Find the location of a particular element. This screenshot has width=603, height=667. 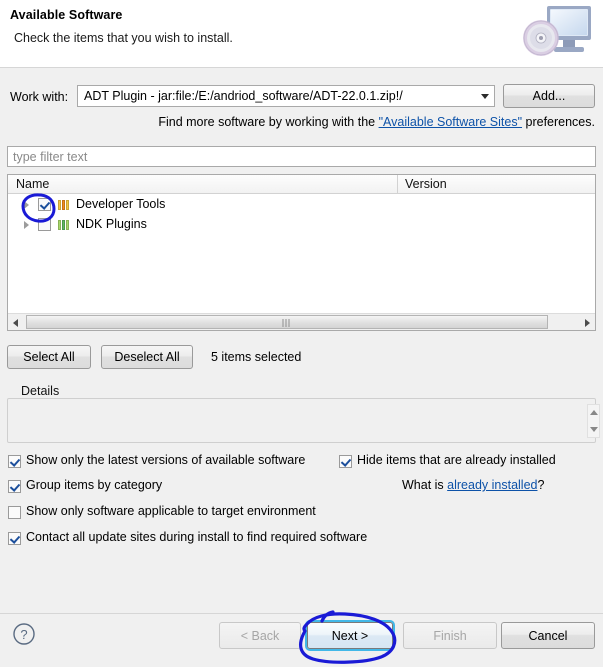

filter-input is located at coordinates (301, 156).